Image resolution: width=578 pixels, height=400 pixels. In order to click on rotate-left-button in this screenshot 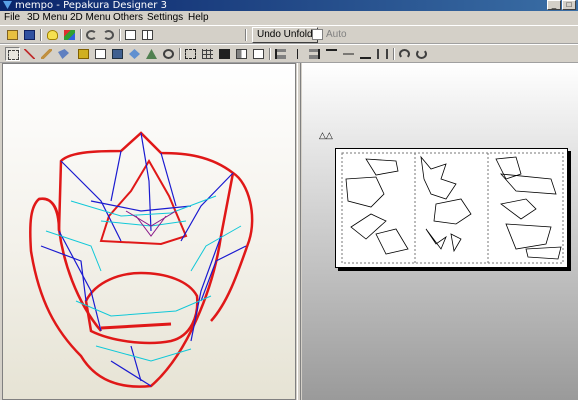, I will do `click(91, 35)`.